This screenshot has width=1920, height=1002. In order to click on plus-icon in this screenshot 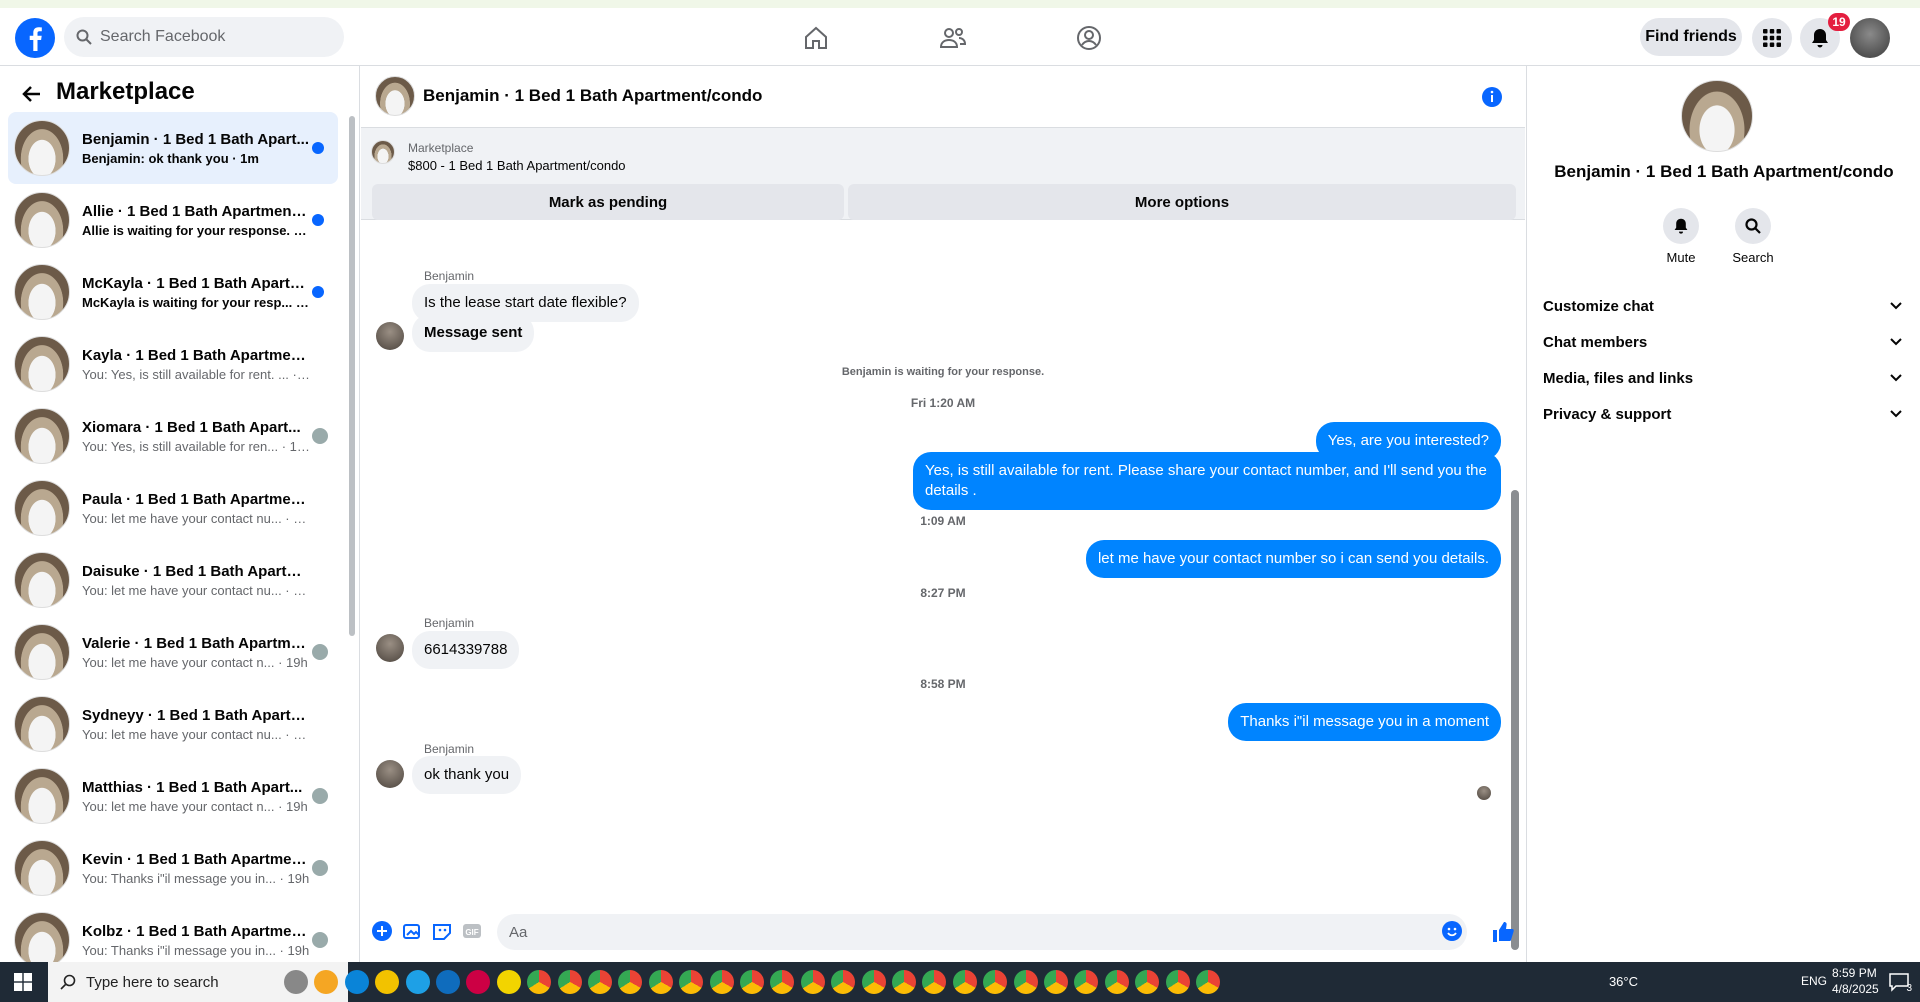, I will do `click(383, 932)`.